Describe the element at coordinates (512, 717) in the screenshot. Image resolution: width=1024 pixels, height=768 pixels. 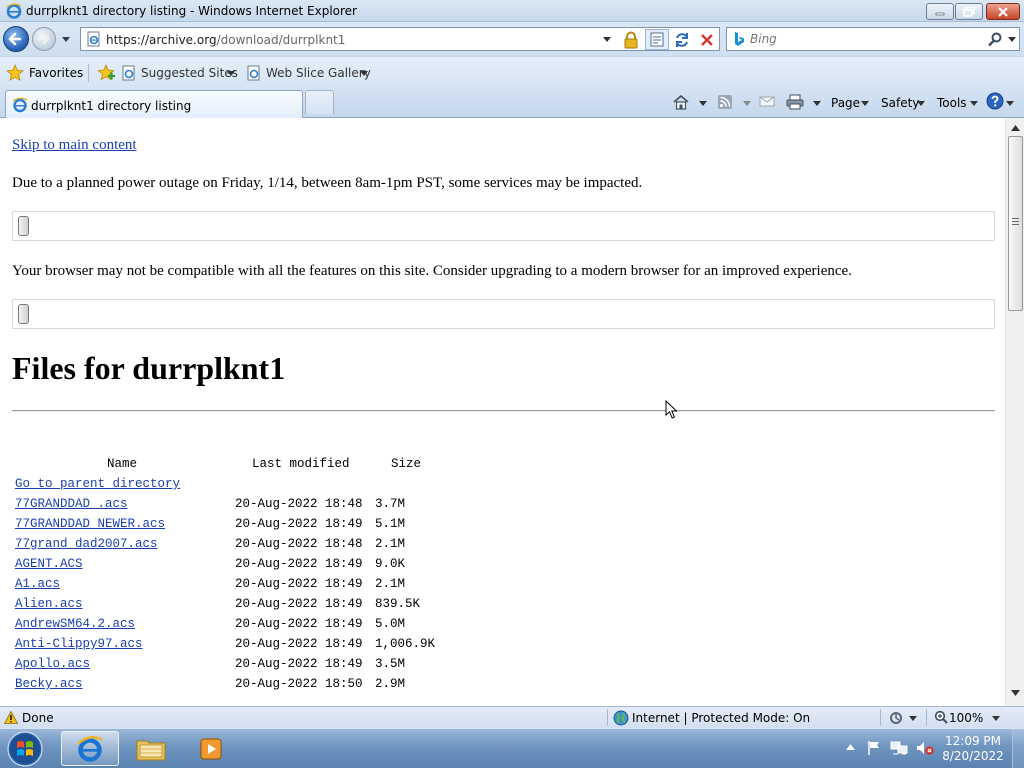
I see `status-bar: Done Internet | Protected Mode: On 100%` at that location.